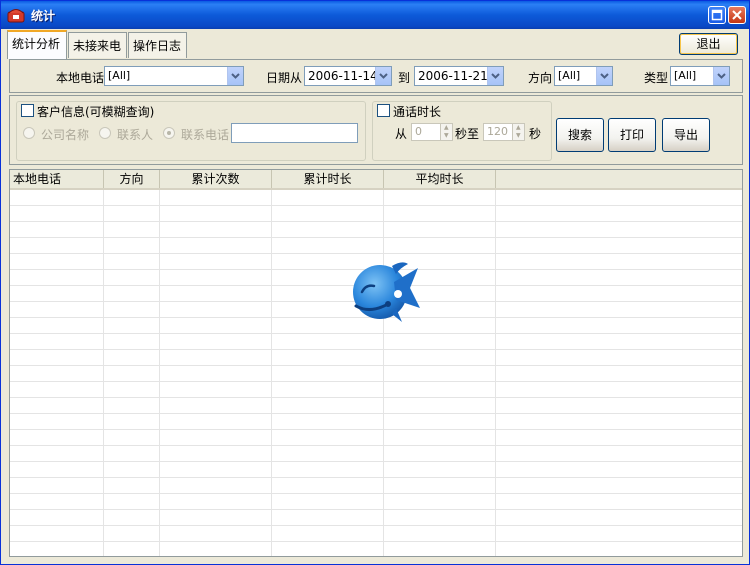  What do you see at coordinates (686, 135) in the screenshot?
I see `export-button: 导出` at bounding box center [686, 135].